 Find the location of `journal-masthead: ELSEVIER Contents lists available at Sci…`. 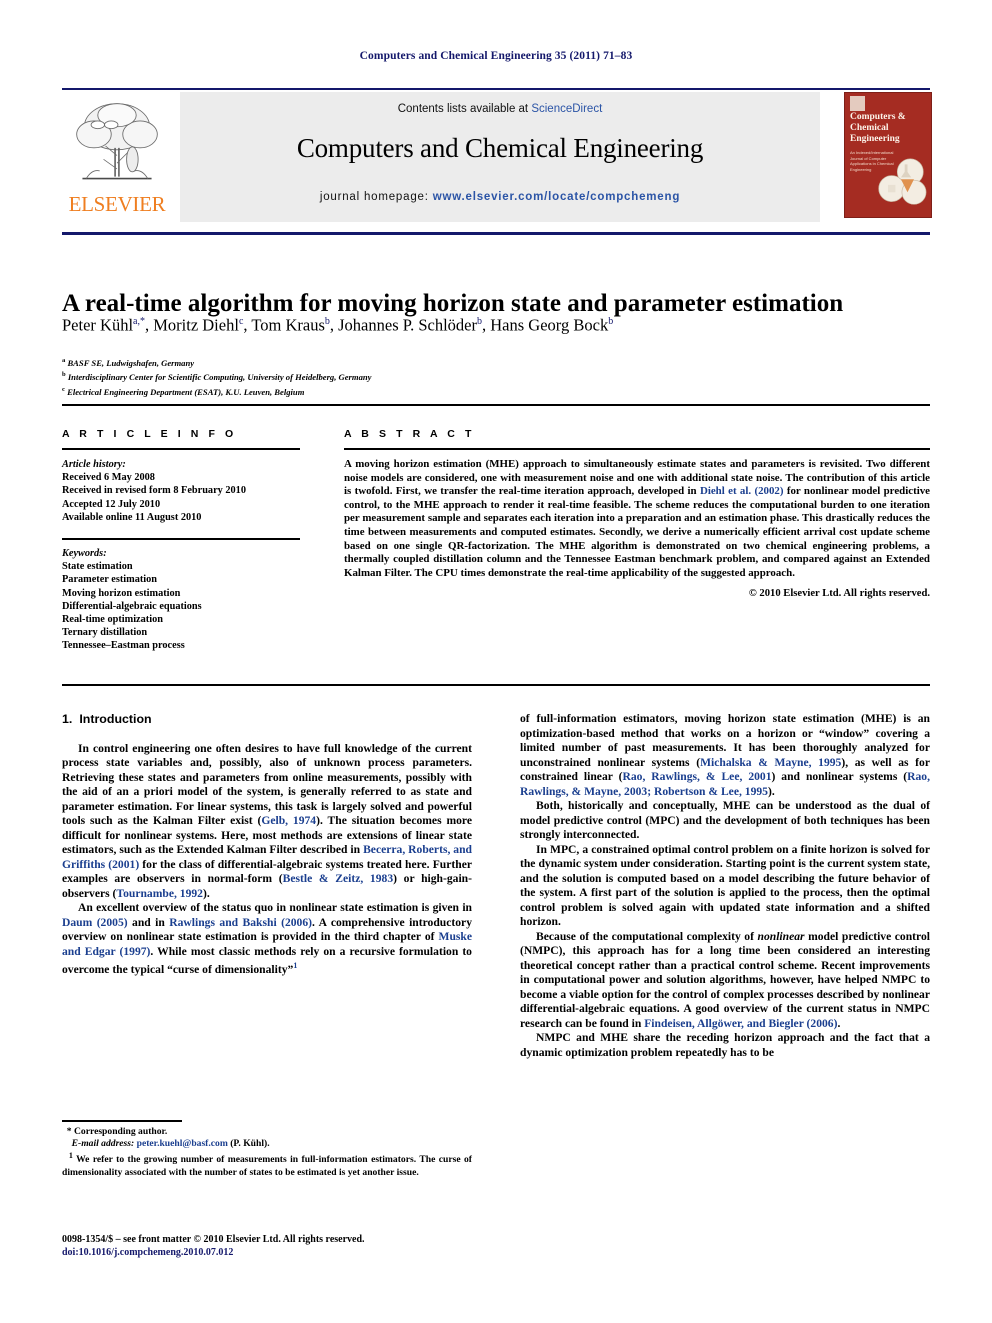

journal-masthead: ELSEVIER Contents lists available at Sci… is located at coordinates (497, 157).